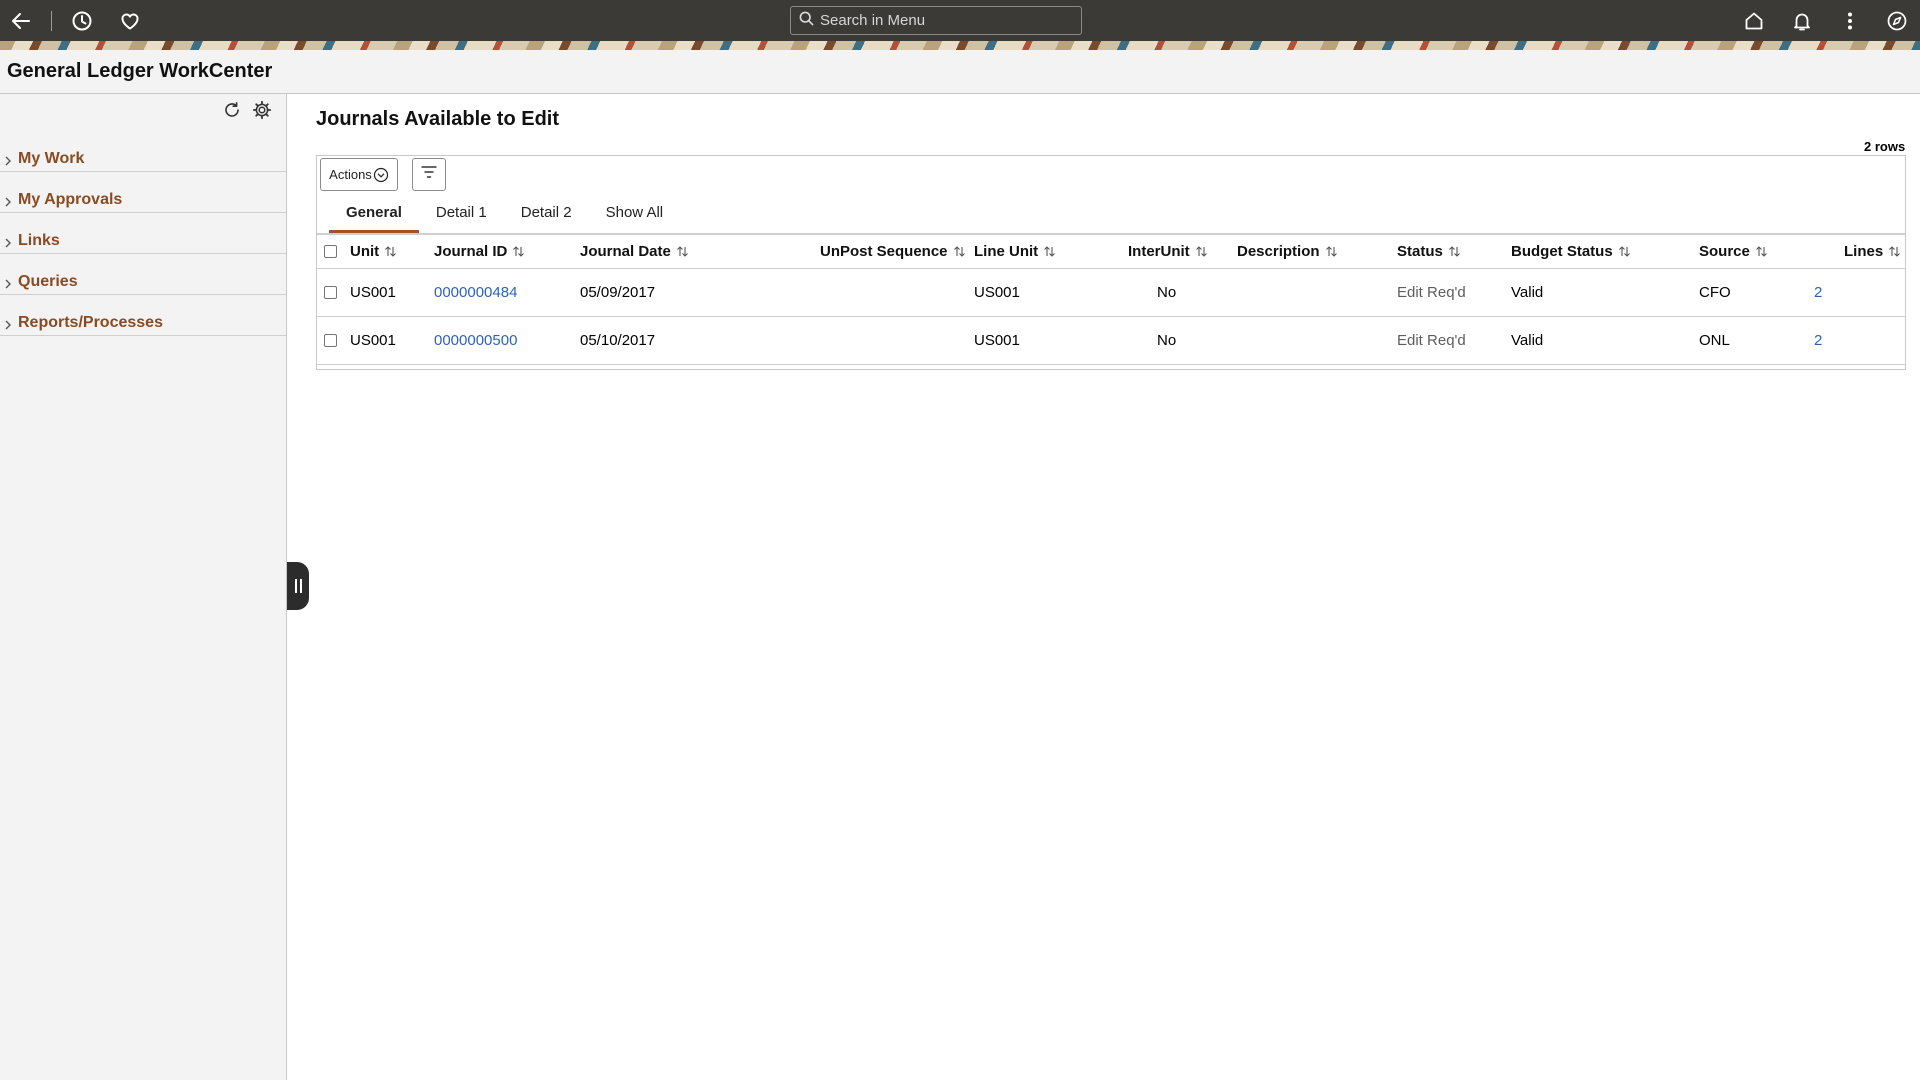 Image resolution: width=1920 pixels, height=1080 pixels. Describe the element at coordinates (51, 158) in the screenshot. I see `nav-item-label: My Work` at that location.